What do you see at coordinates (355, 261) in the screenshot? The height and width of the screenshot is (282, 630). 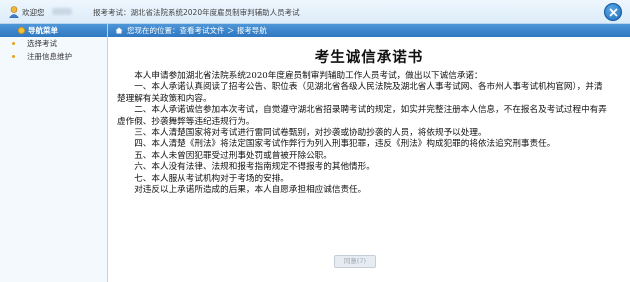 I see `agree-button: 同意(7)` at bounding box center [355, 261].